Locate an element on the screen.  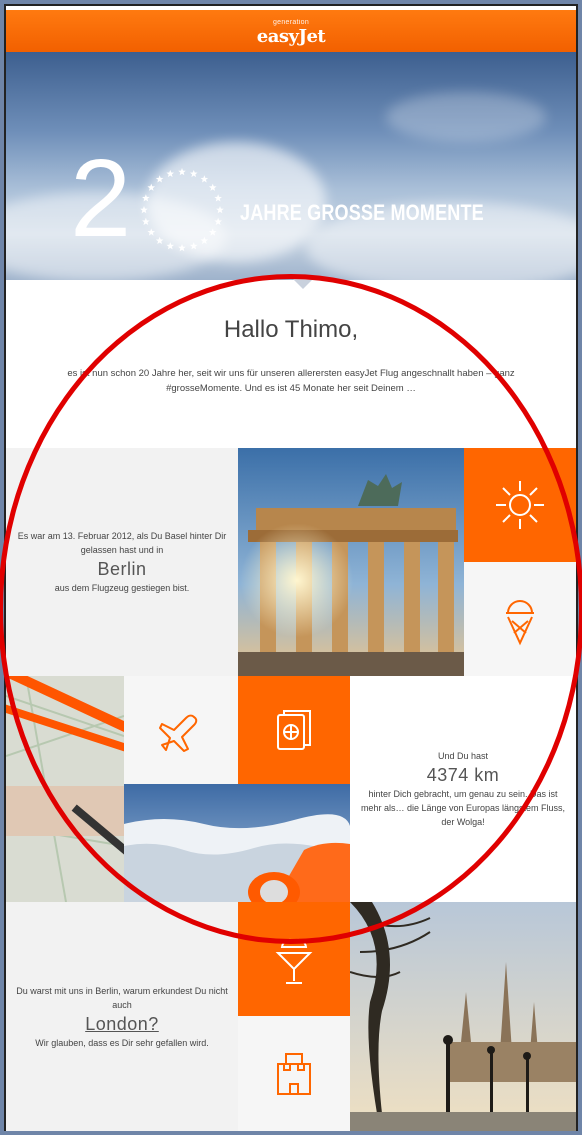
star-ring-icon is located at coordinates (182, 210).